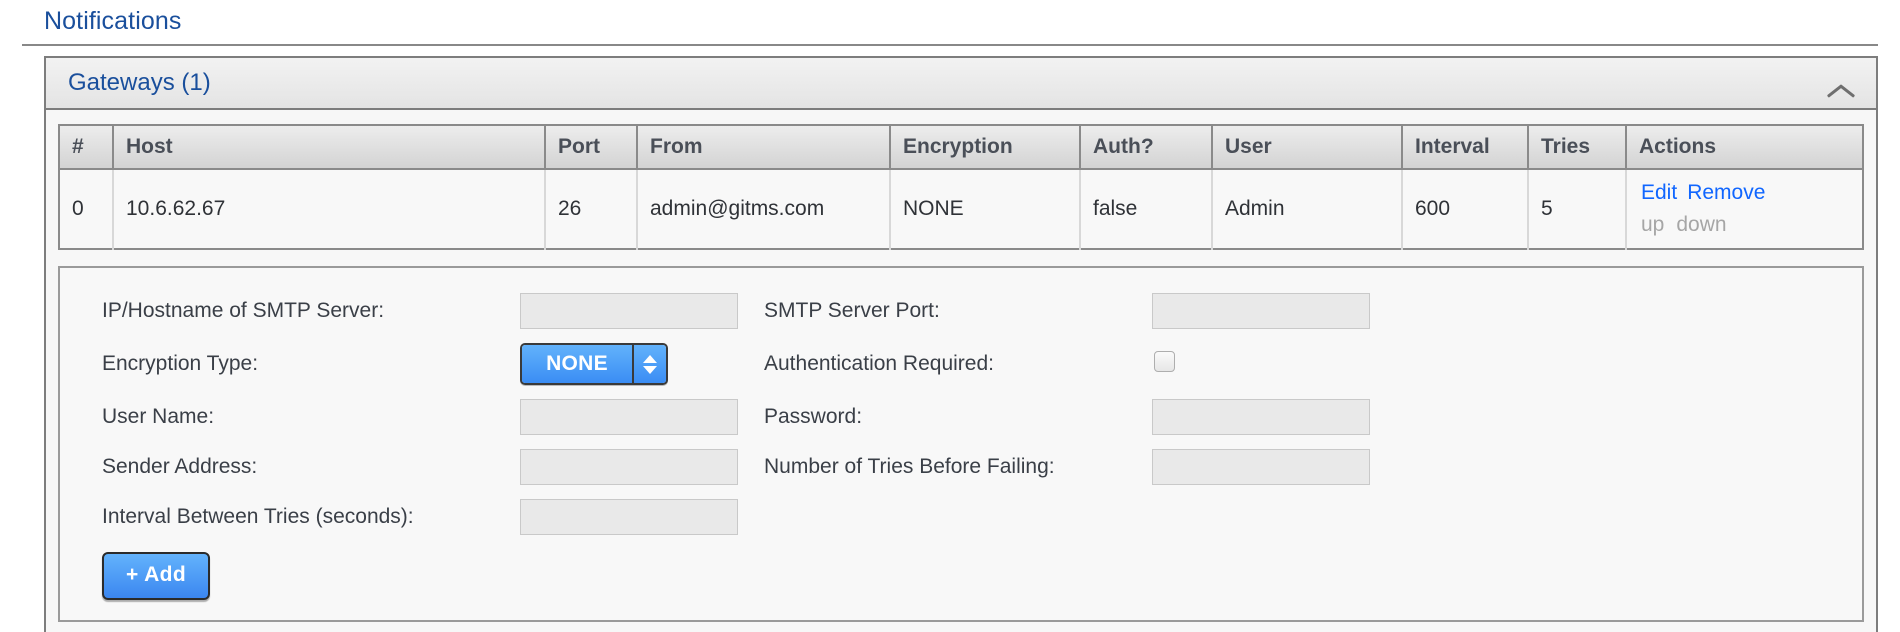 Image resolution: width=1900 pixels, height=632 pixels. I want to click on column-header-interval: Interval, so click(1465, 147).